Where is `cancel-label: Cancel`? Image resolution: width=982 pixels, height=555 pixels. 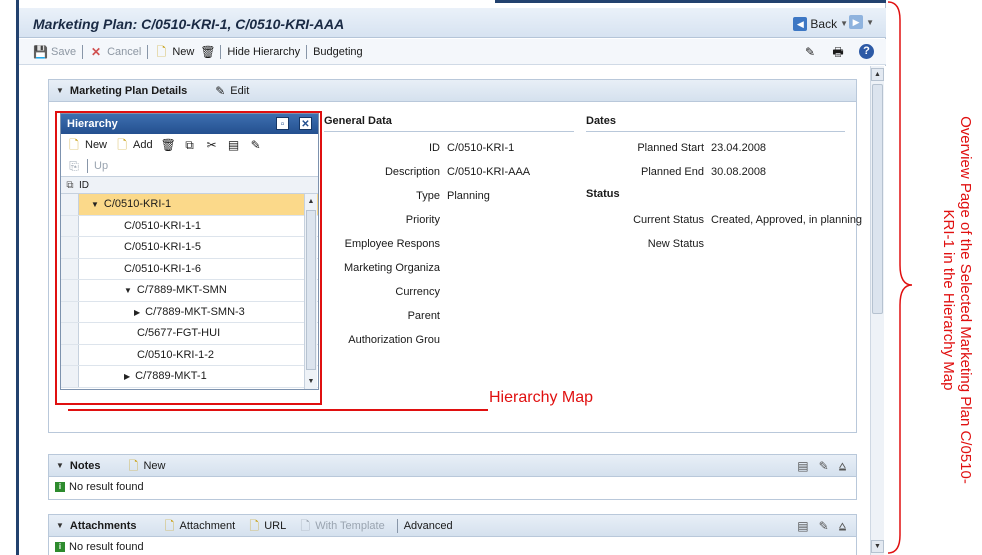 cancel-label: Cancel is located at coordinates (124, 51).